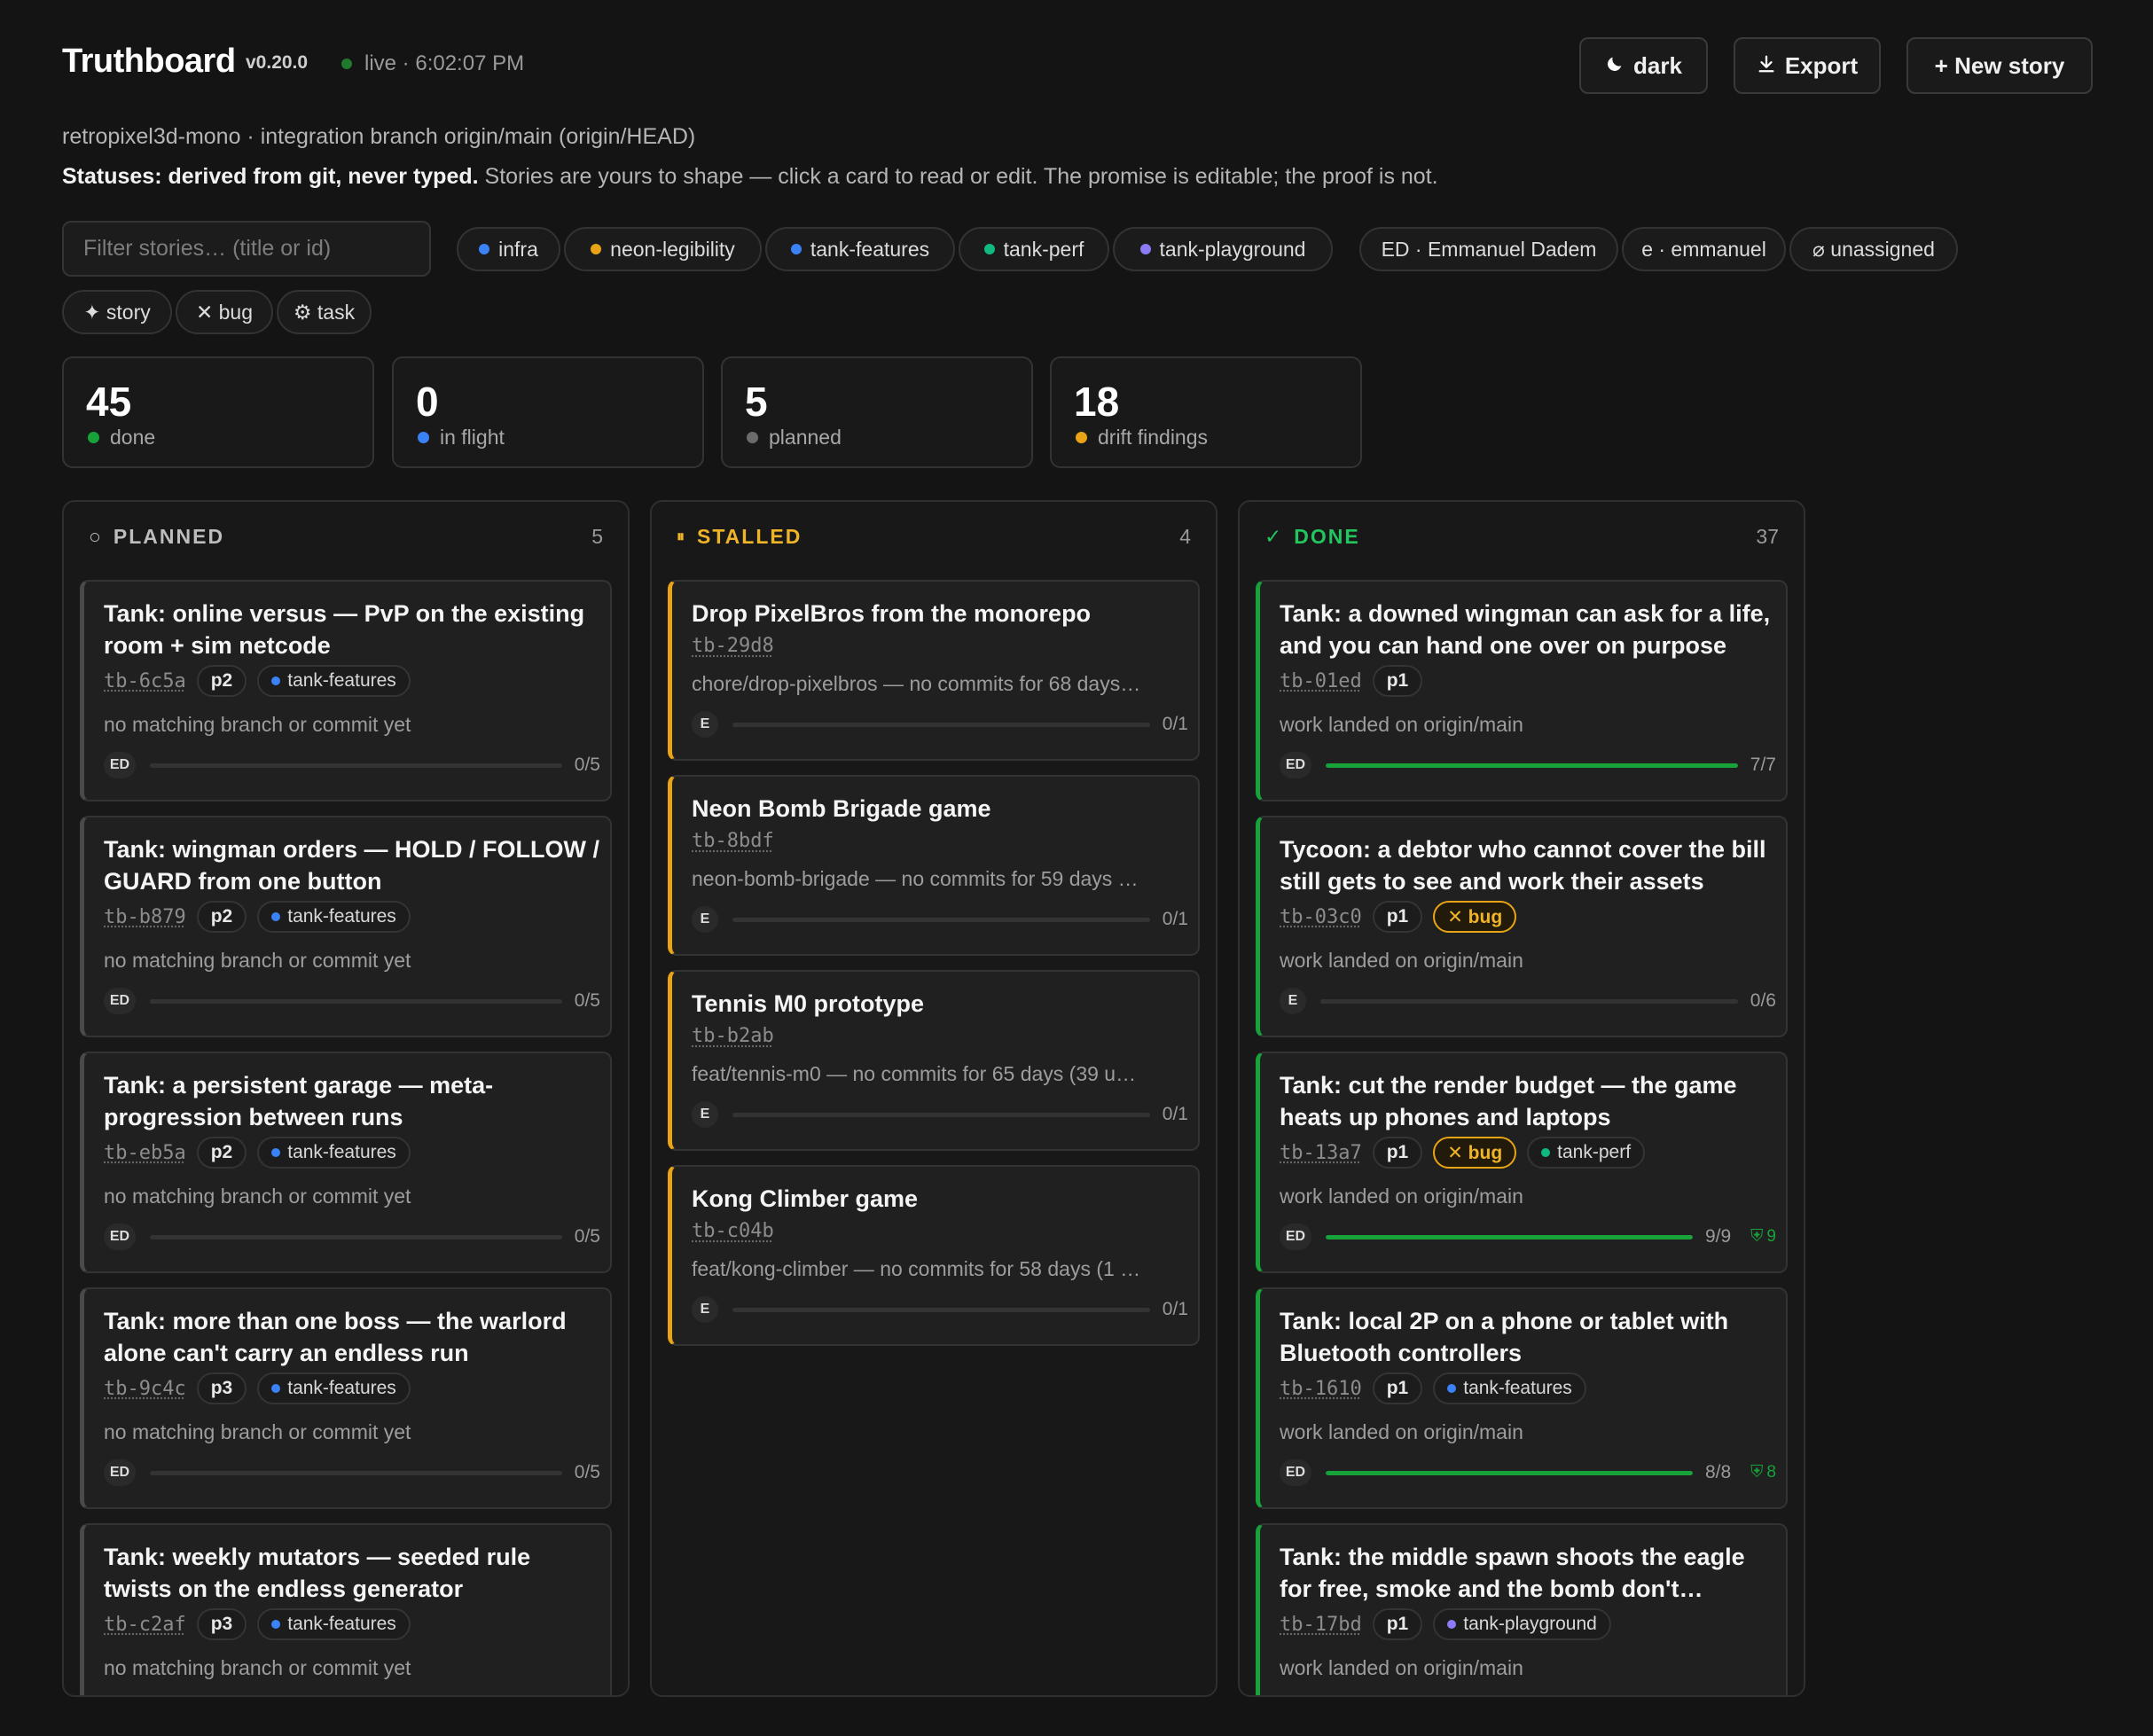  Describe the element at coordinates (271, 176) in the screenshot. I see `statuses-note-bold: Statuses: derived from git, never typed.` at that location.